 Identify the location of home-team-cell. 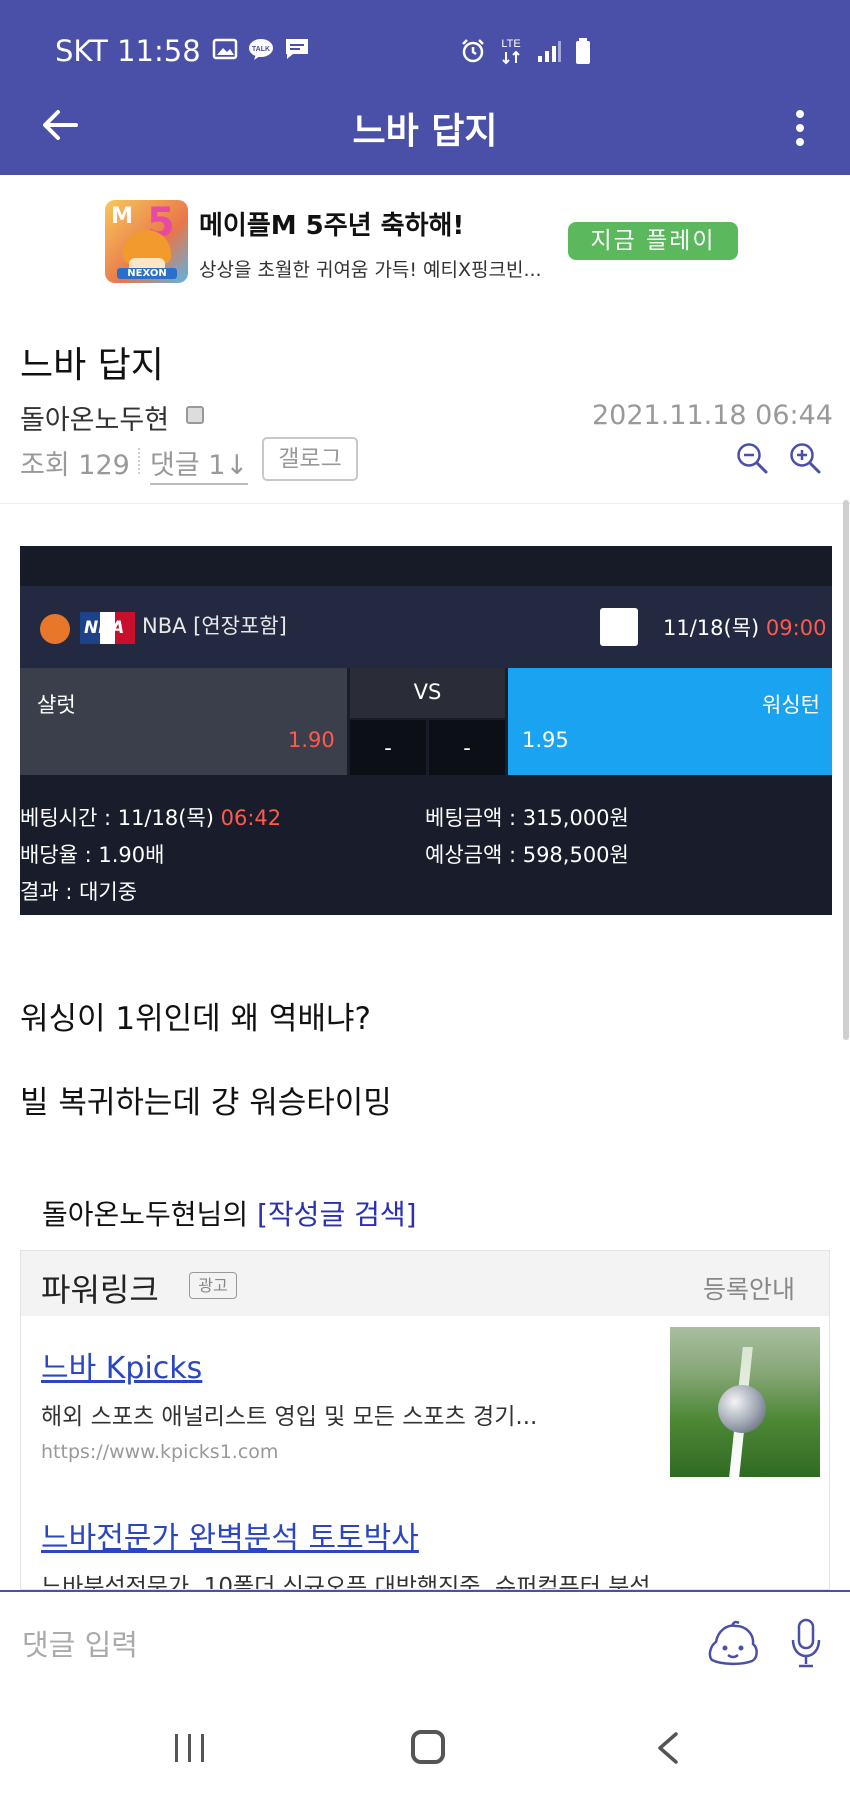
(183, 721).